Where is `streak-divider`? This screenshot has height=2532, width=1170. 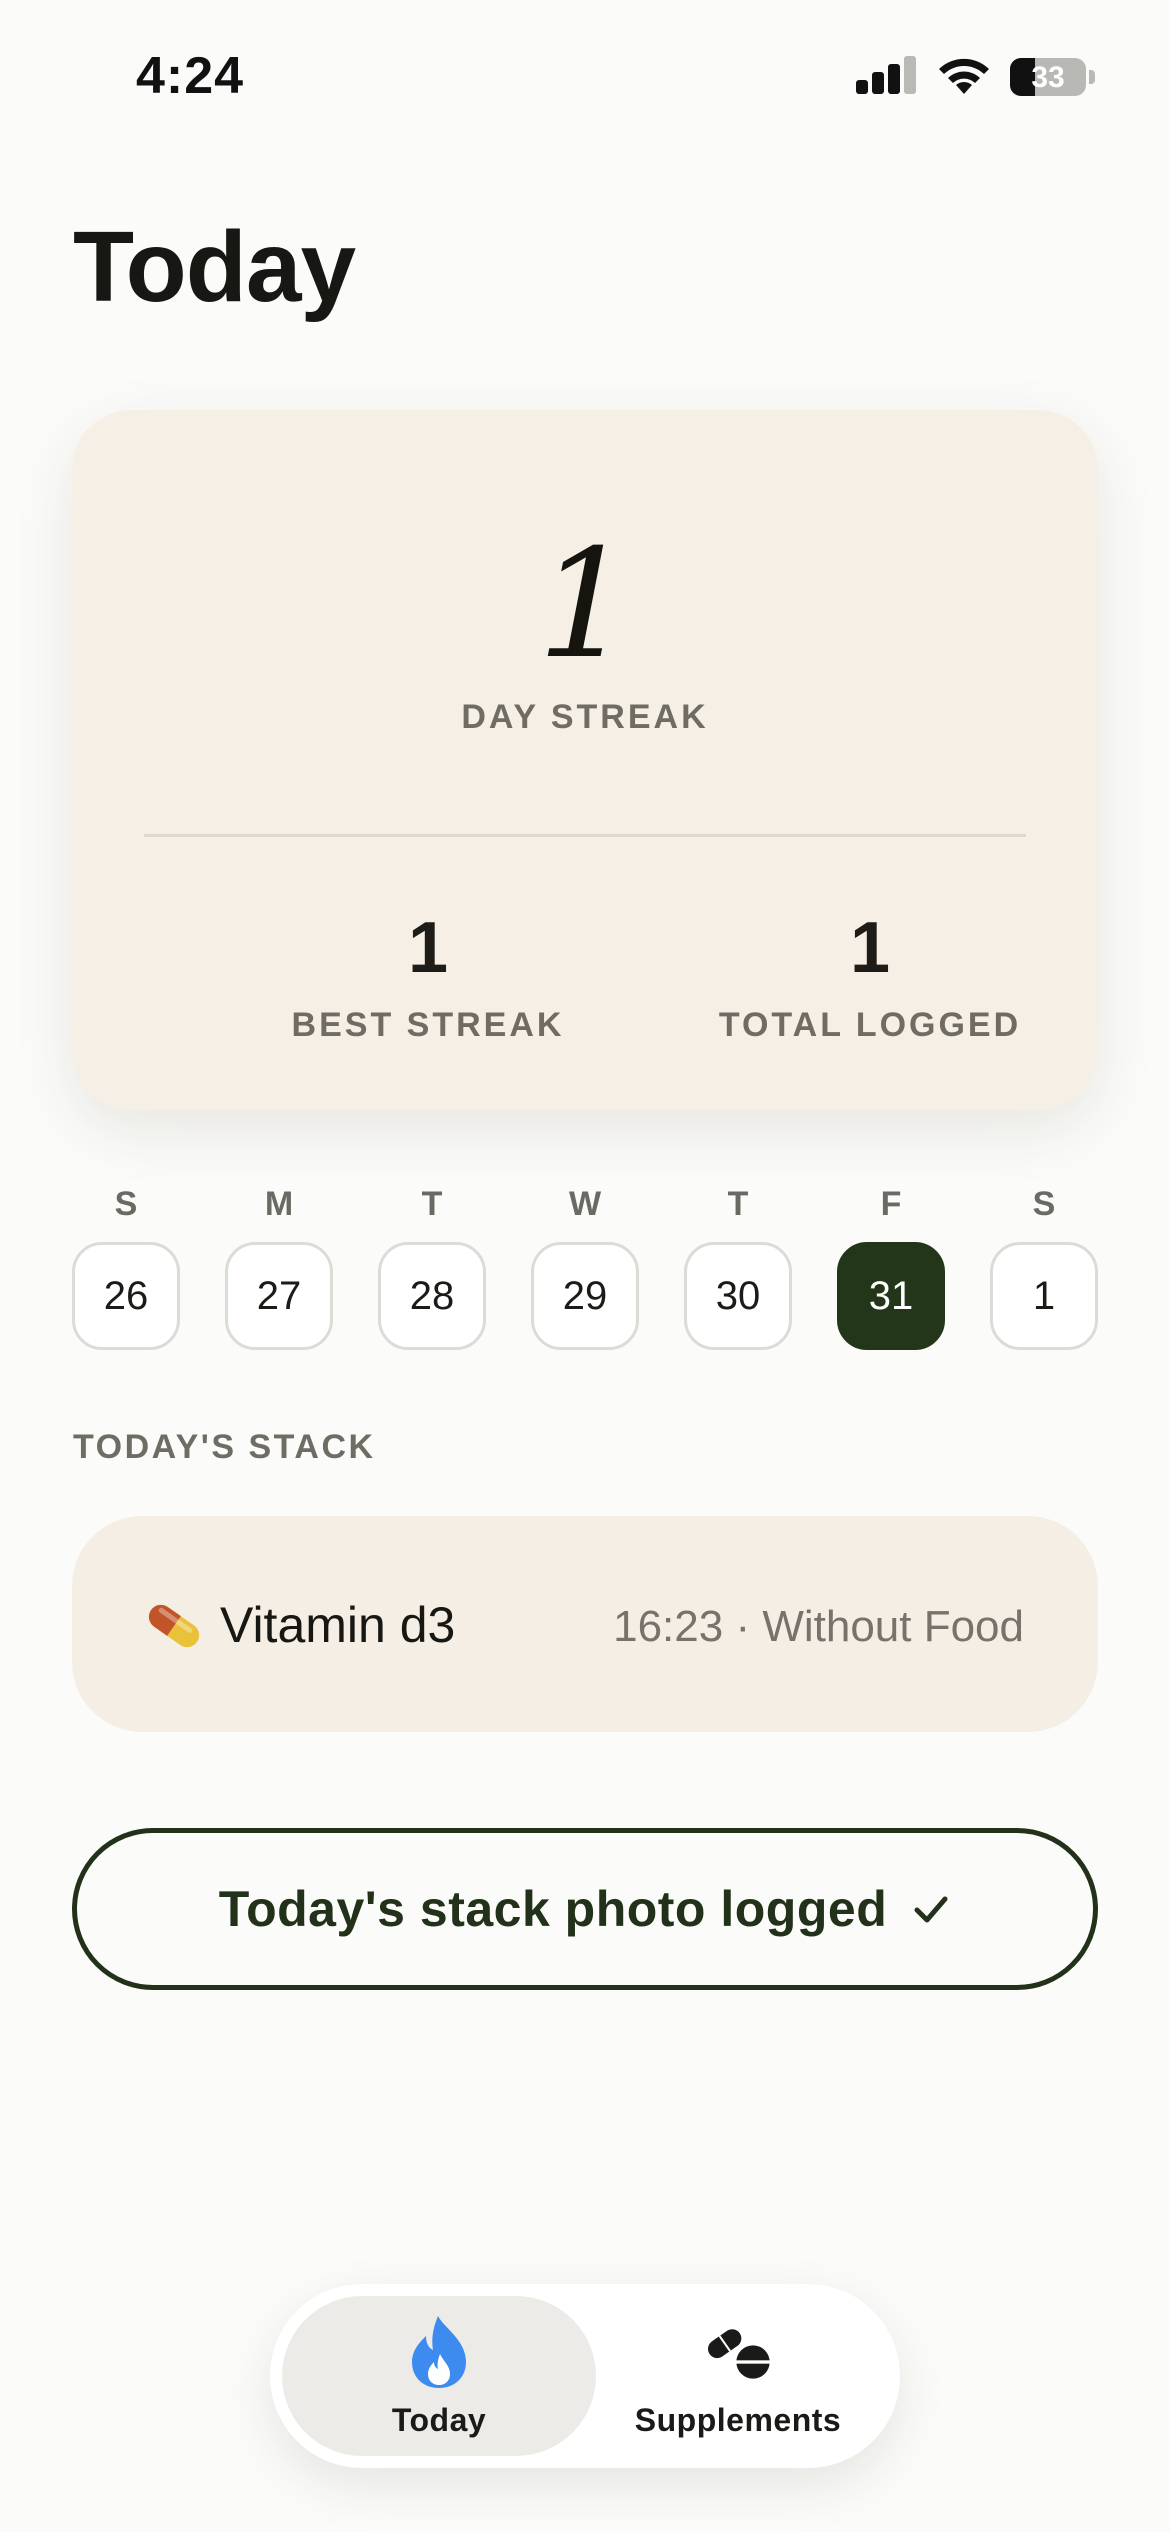
streak-divider is located at coordinates (585, 835).